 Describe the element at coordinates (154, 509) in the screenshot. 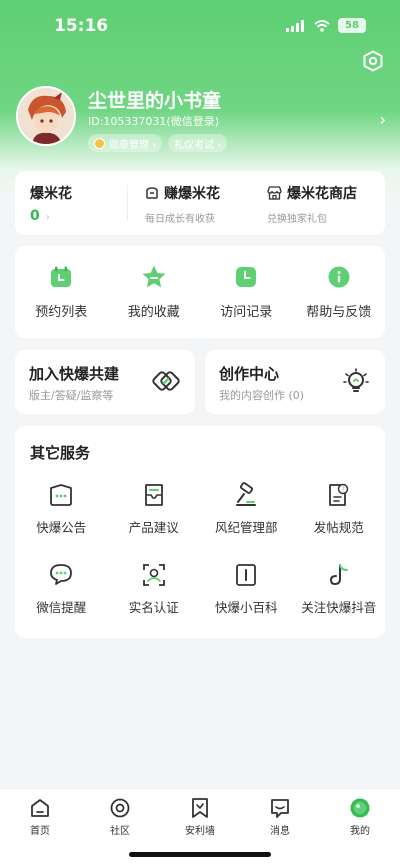

I see `service-suggestion: 产品建议` at that location.